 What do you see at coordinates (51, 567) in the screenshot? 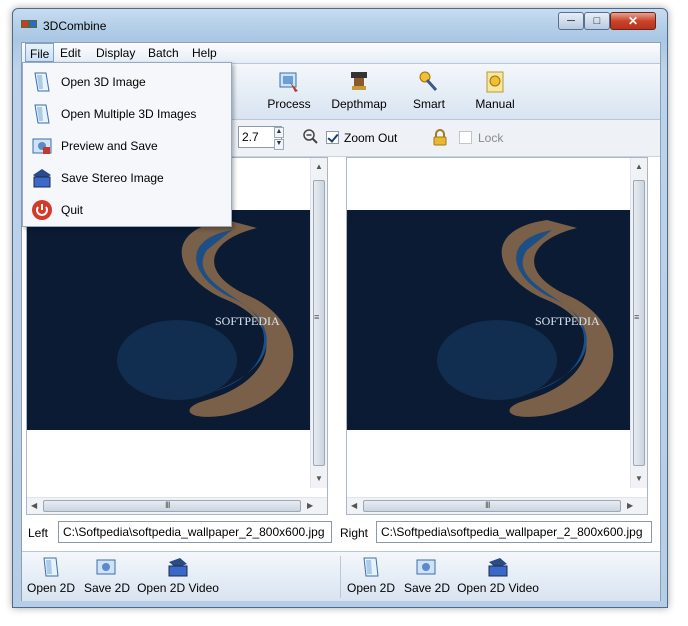
I see `open-2d-icon` at bounding box center [51, 567].